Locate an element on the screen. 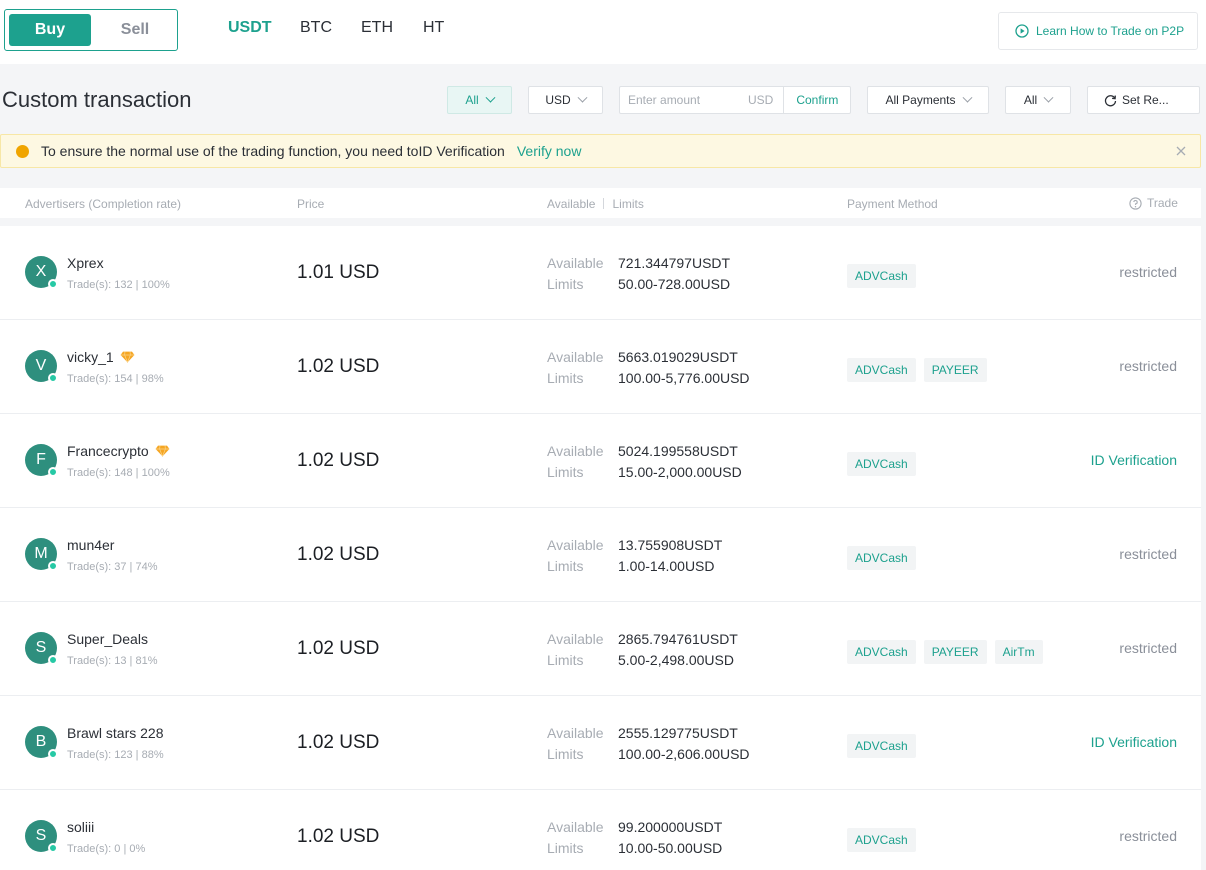  advertiser-name-text: soliii is located at coordinates (81, 827).